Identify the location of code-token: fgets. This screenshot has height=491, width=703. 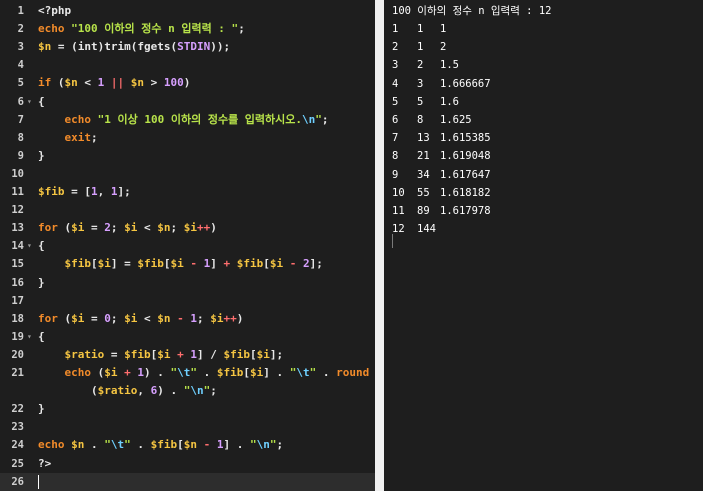
(154, 47).